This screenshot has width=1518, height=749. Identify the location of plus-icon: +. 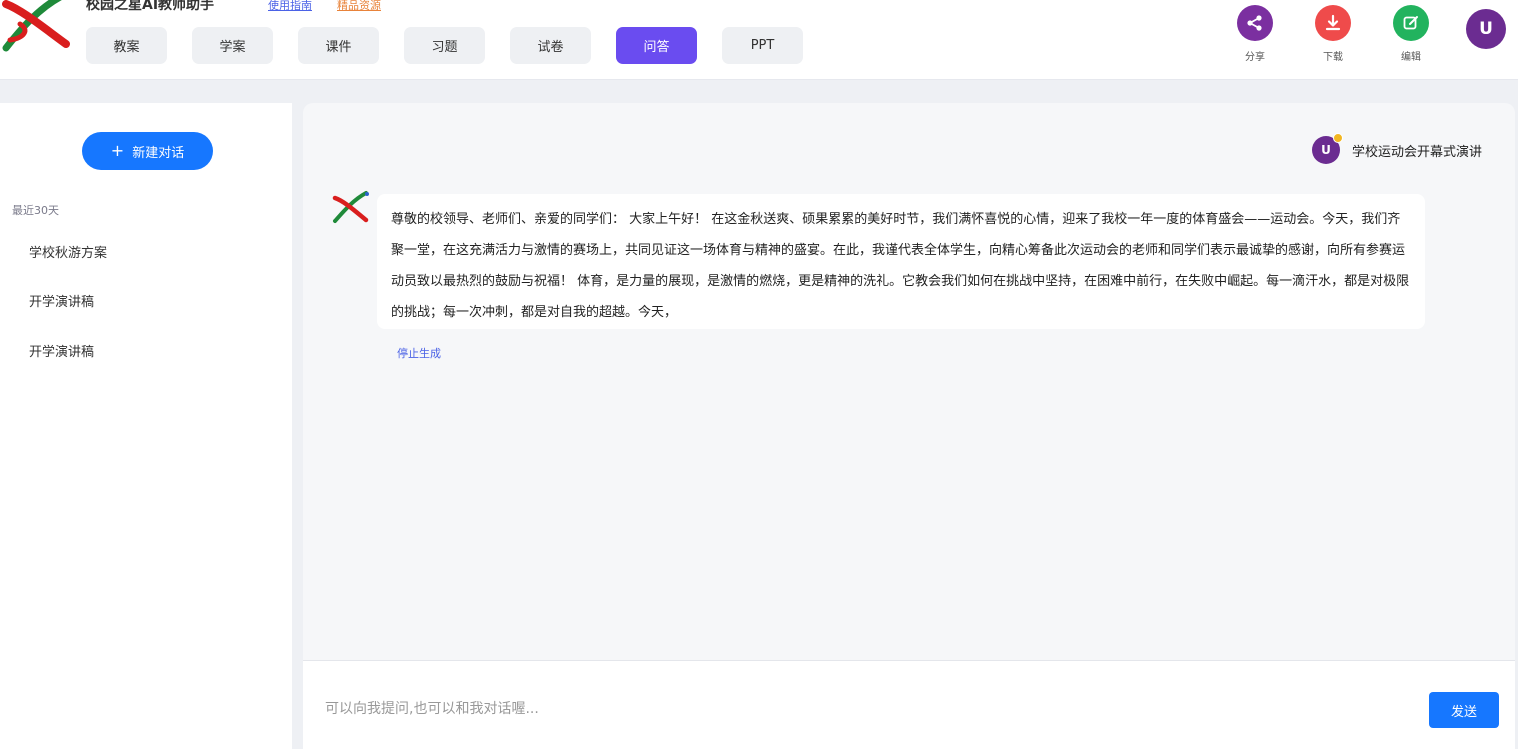
(117, 150).